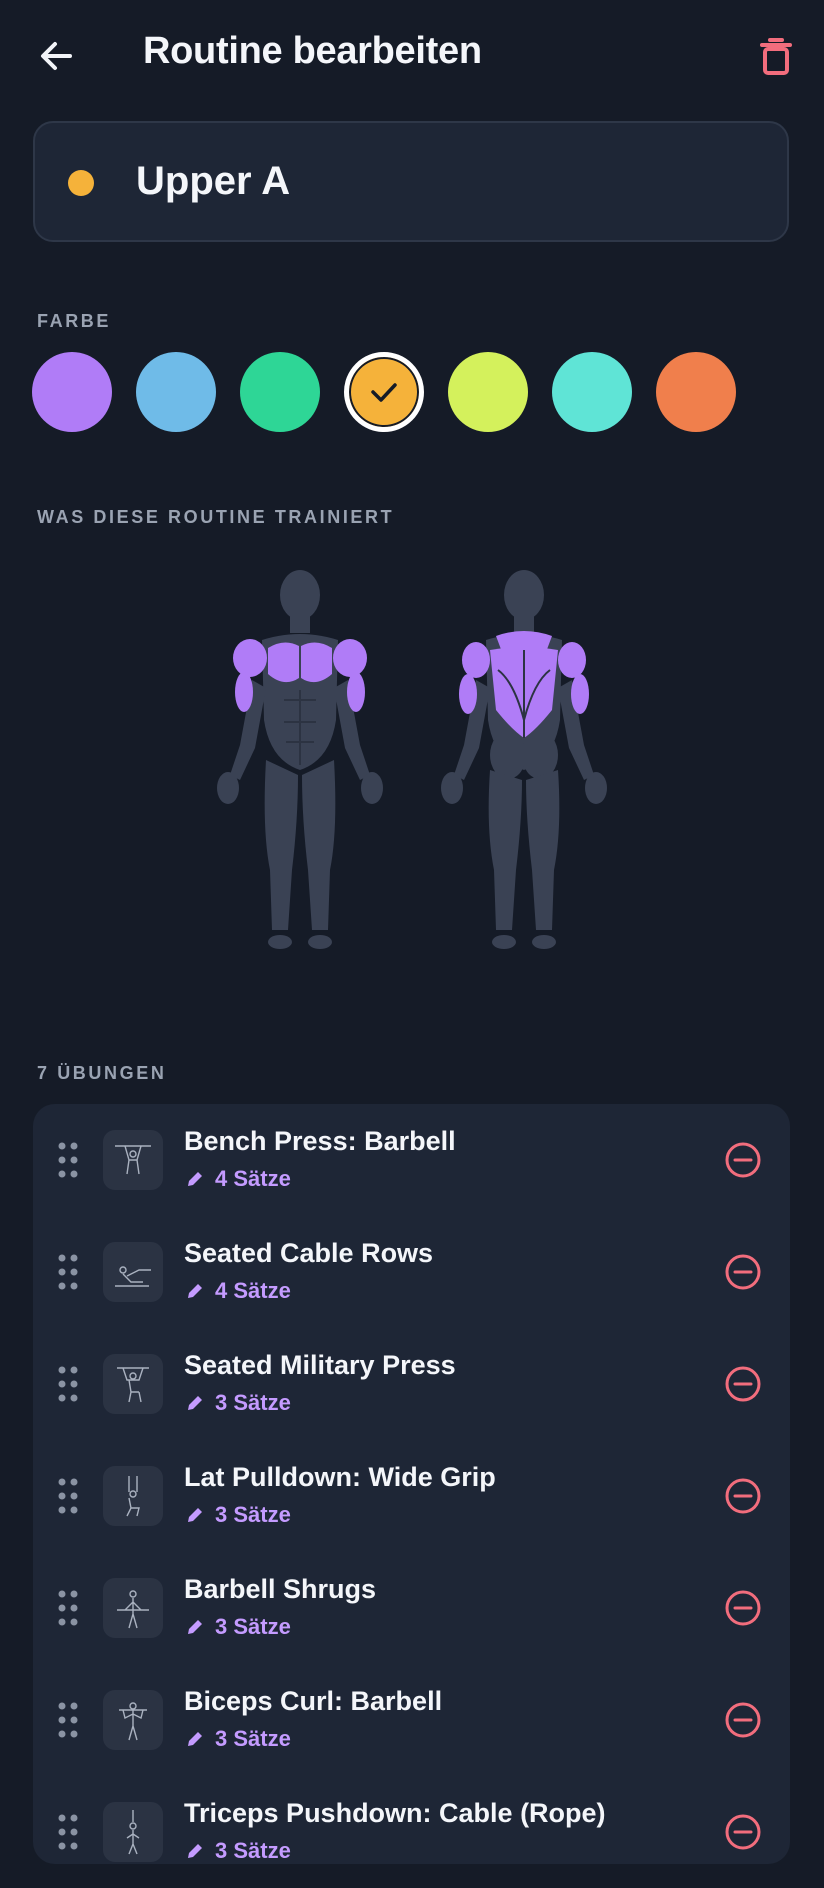 The image size is (824, 1888). I want to click on muscle-body-map, so click(412, 759).